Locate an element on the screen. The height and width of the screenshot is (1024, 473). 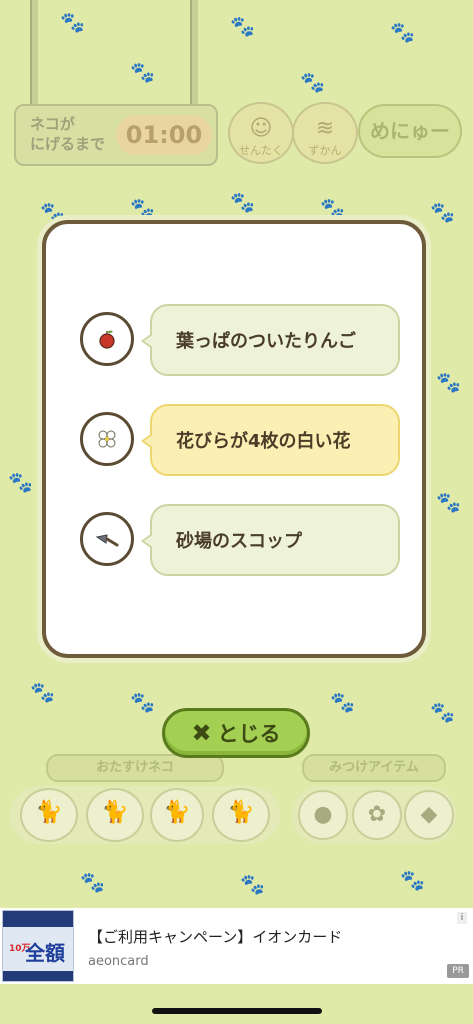
item-label-flower: 花びらが4枚の白い花 is located at coordinates (270, 440).